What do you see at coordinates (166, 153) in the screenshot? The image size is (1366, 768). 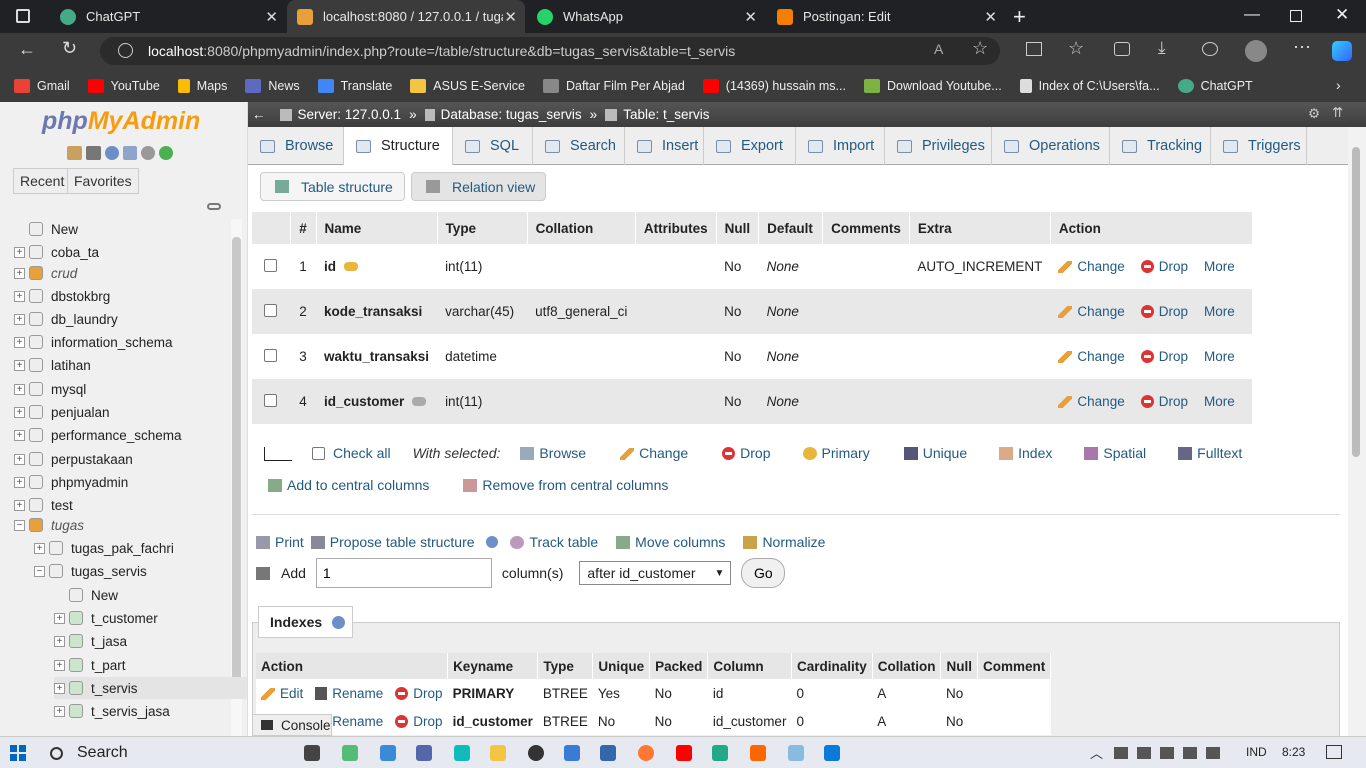 I see `reload-icon` at bounding box center [166, 153].